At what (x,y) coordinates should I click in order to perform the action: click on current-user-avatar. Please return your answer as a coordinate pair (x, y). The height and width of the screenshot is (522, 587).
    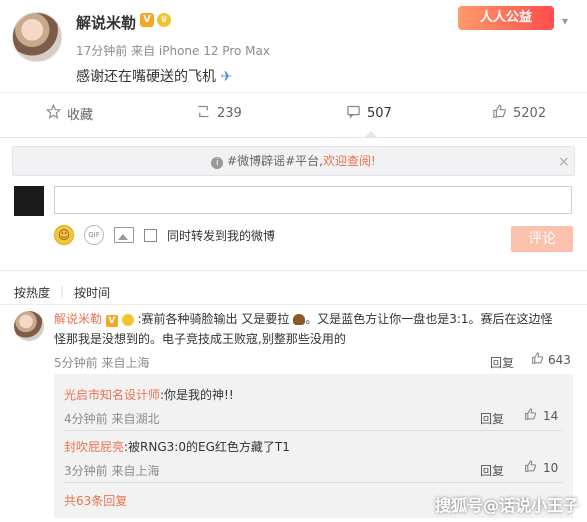
    Looking at the image, I should click on (29, 201).